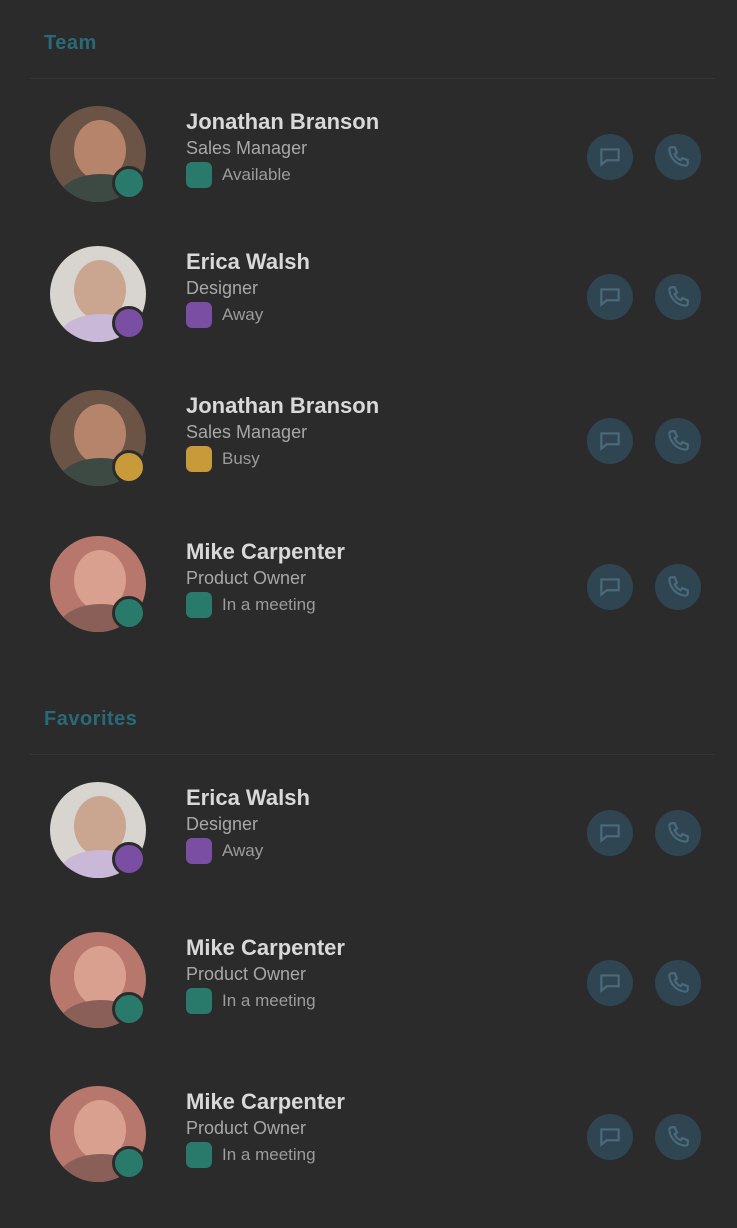  I want to click on status-text: Available, so click(256, 174).